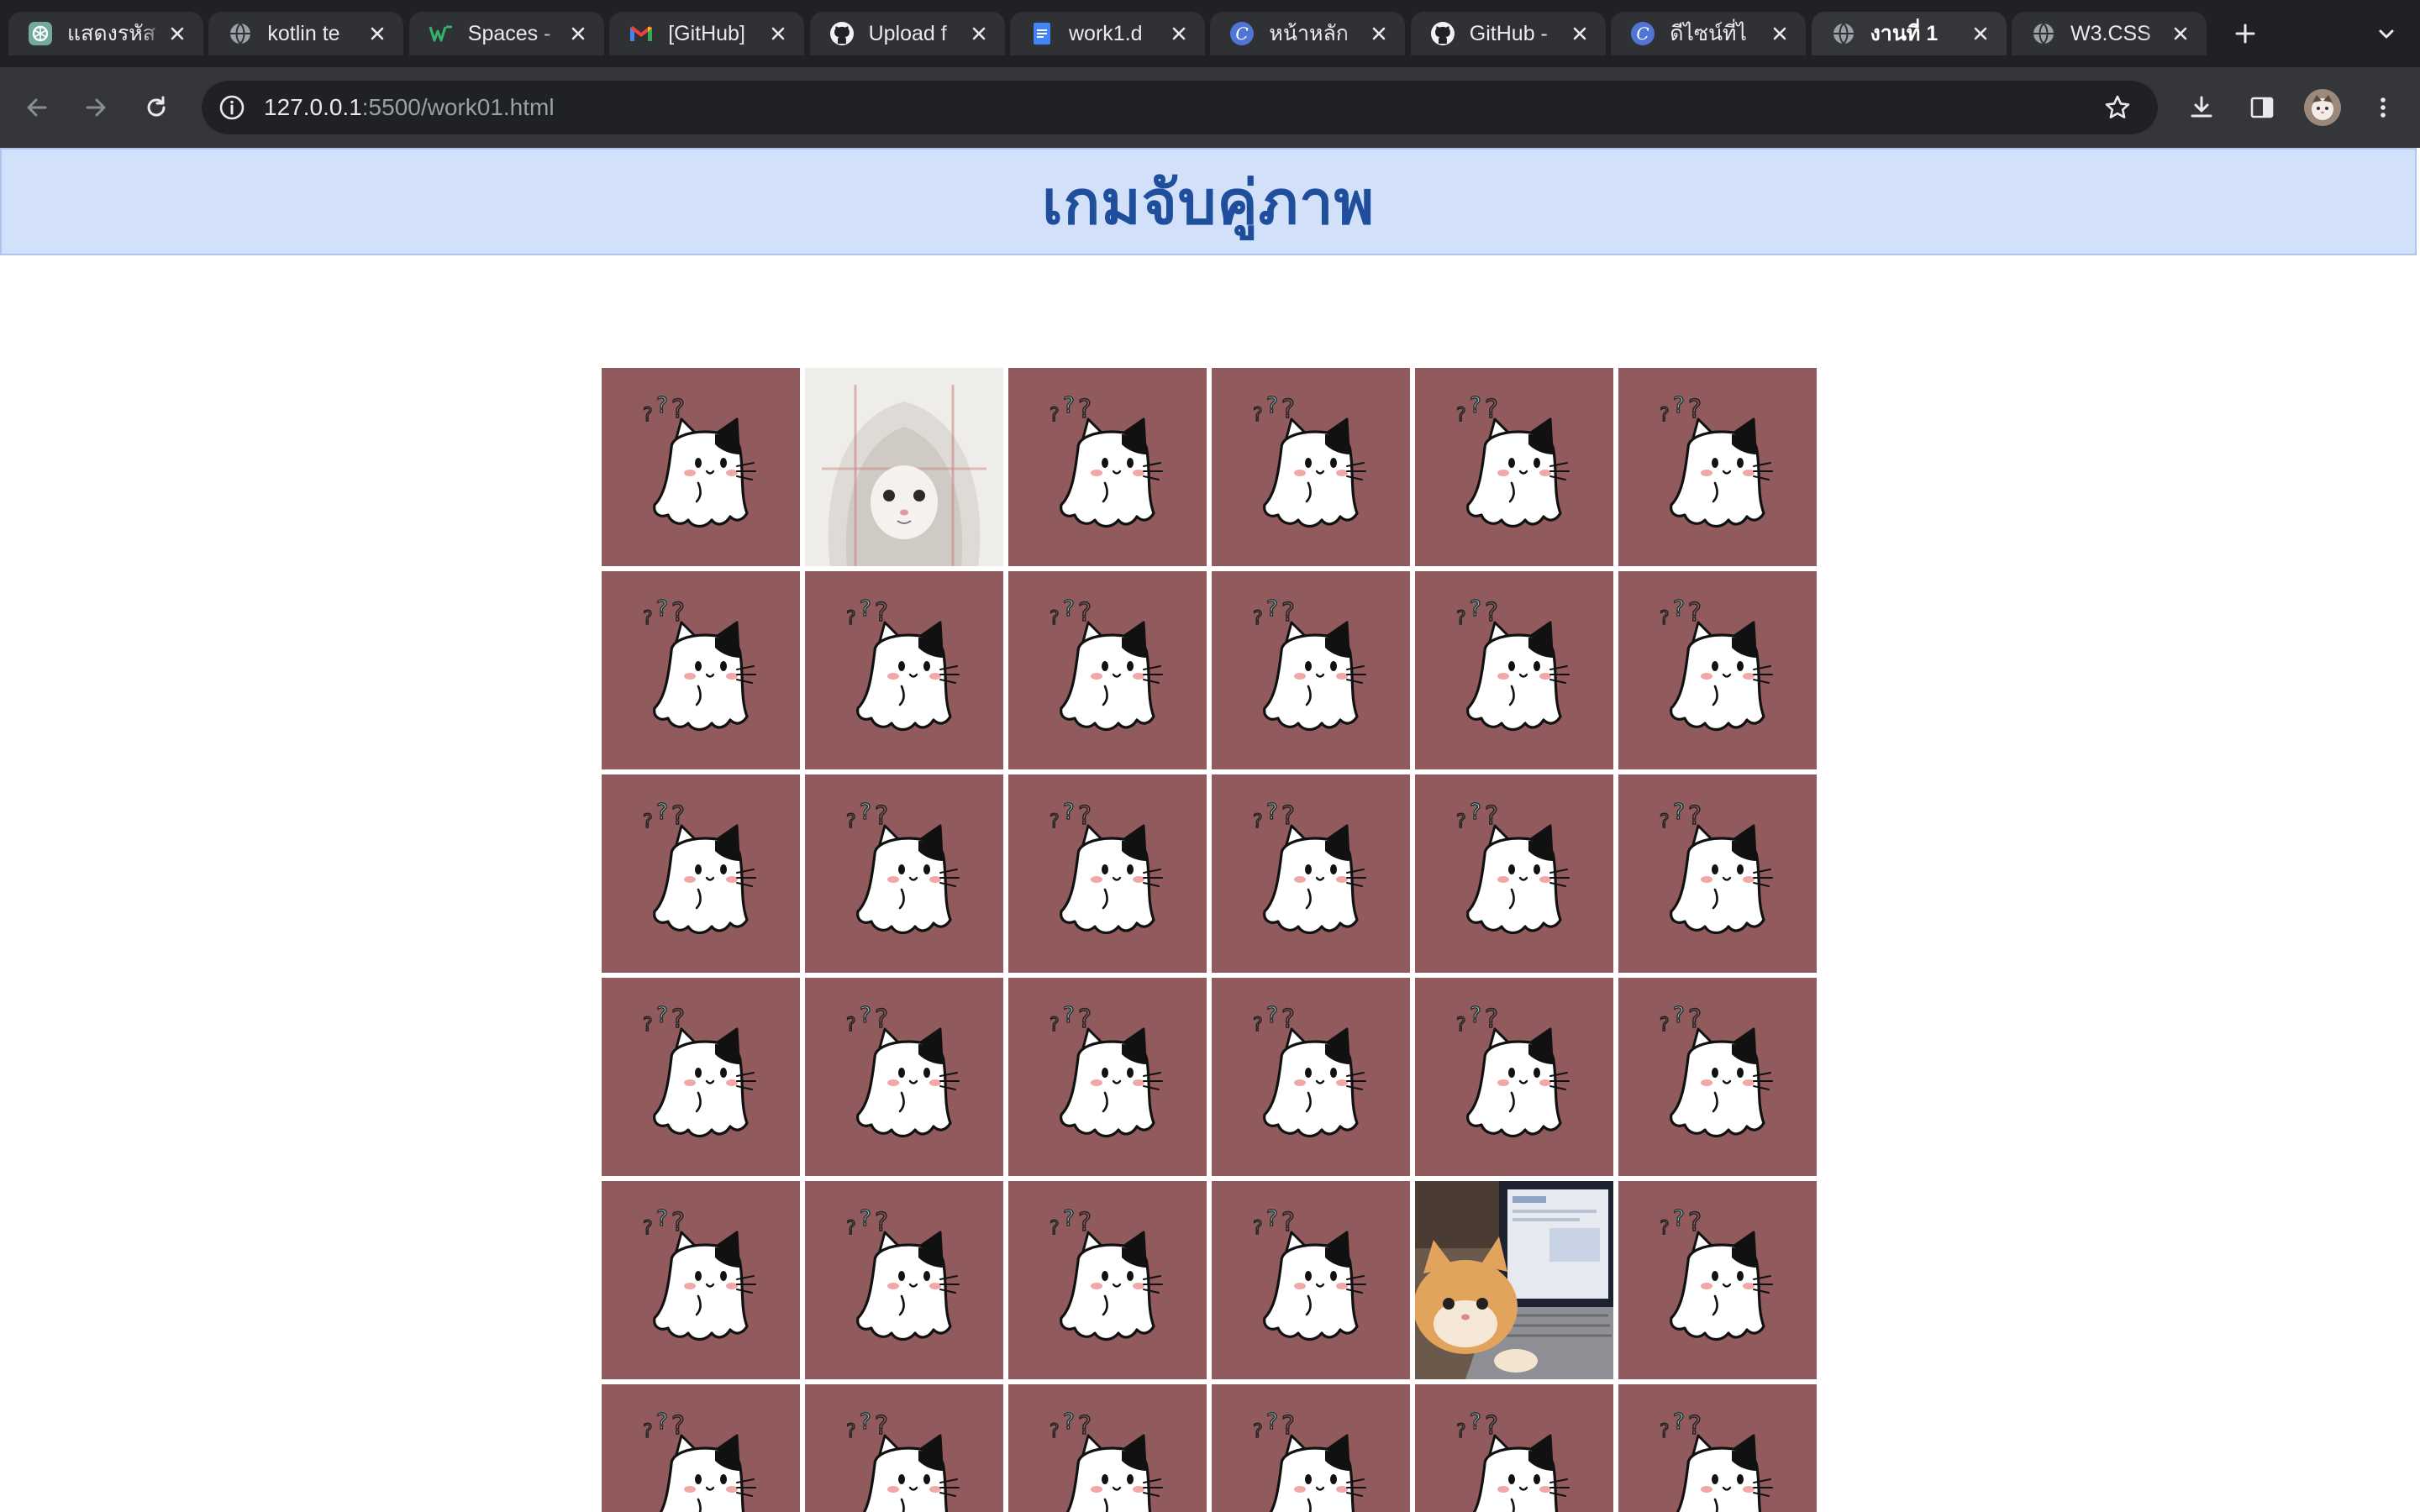  I want to click on url-text: 127.0.0.1:5500/work01.html, so click(409, 107).